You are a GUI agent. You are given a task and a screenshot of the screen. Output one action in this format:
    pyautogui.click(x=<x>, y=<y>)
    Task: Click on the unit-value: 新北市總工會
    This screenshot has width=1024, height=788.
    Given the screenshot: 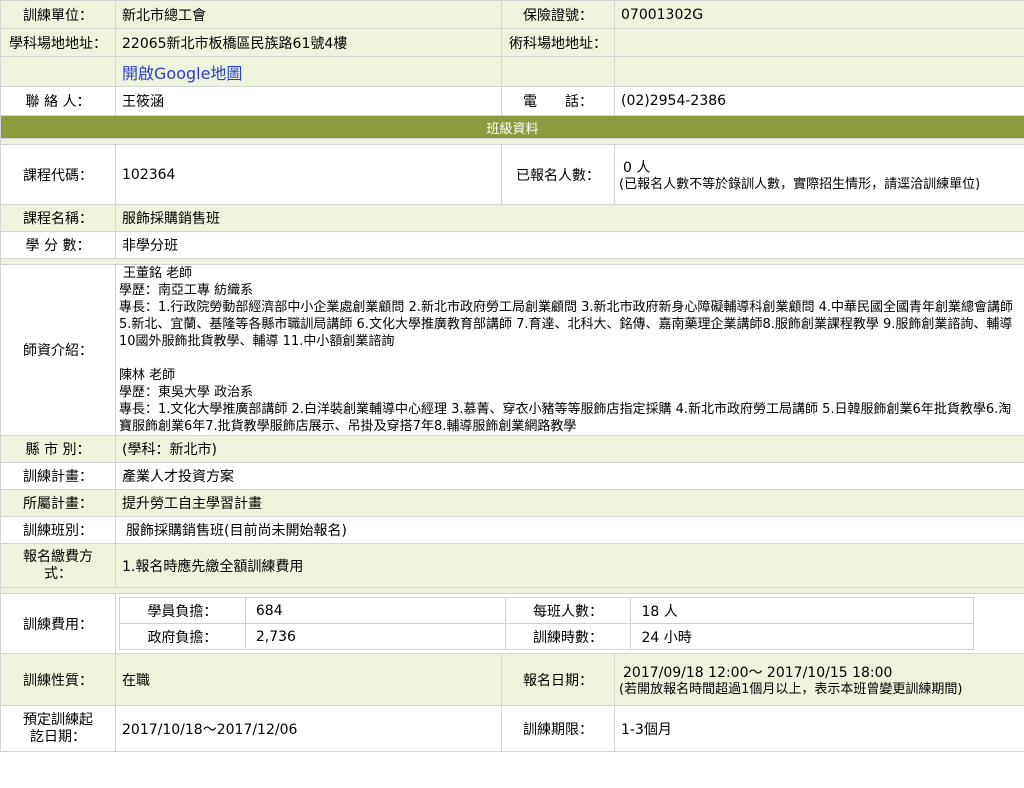 What is the action you would take?
    pyautogui.click(x=308, y=14)
    